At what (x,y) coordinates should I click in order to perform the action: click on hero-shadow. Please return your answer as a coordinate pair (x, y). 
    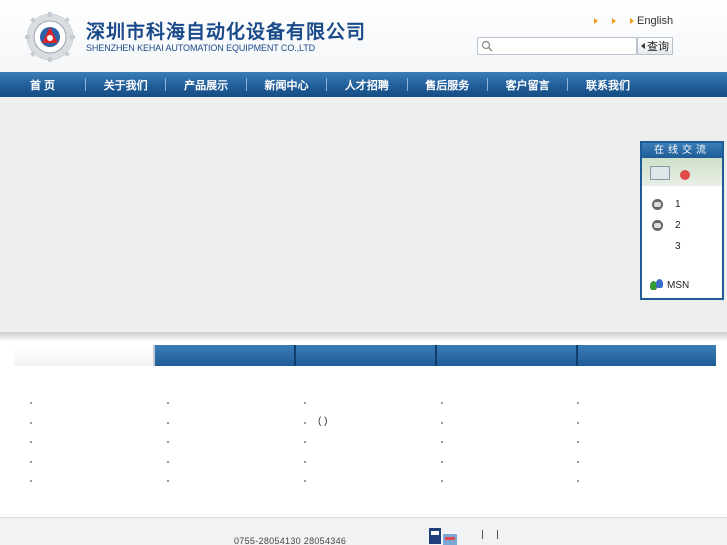
    Looking at the image, I should click on (363, 336).